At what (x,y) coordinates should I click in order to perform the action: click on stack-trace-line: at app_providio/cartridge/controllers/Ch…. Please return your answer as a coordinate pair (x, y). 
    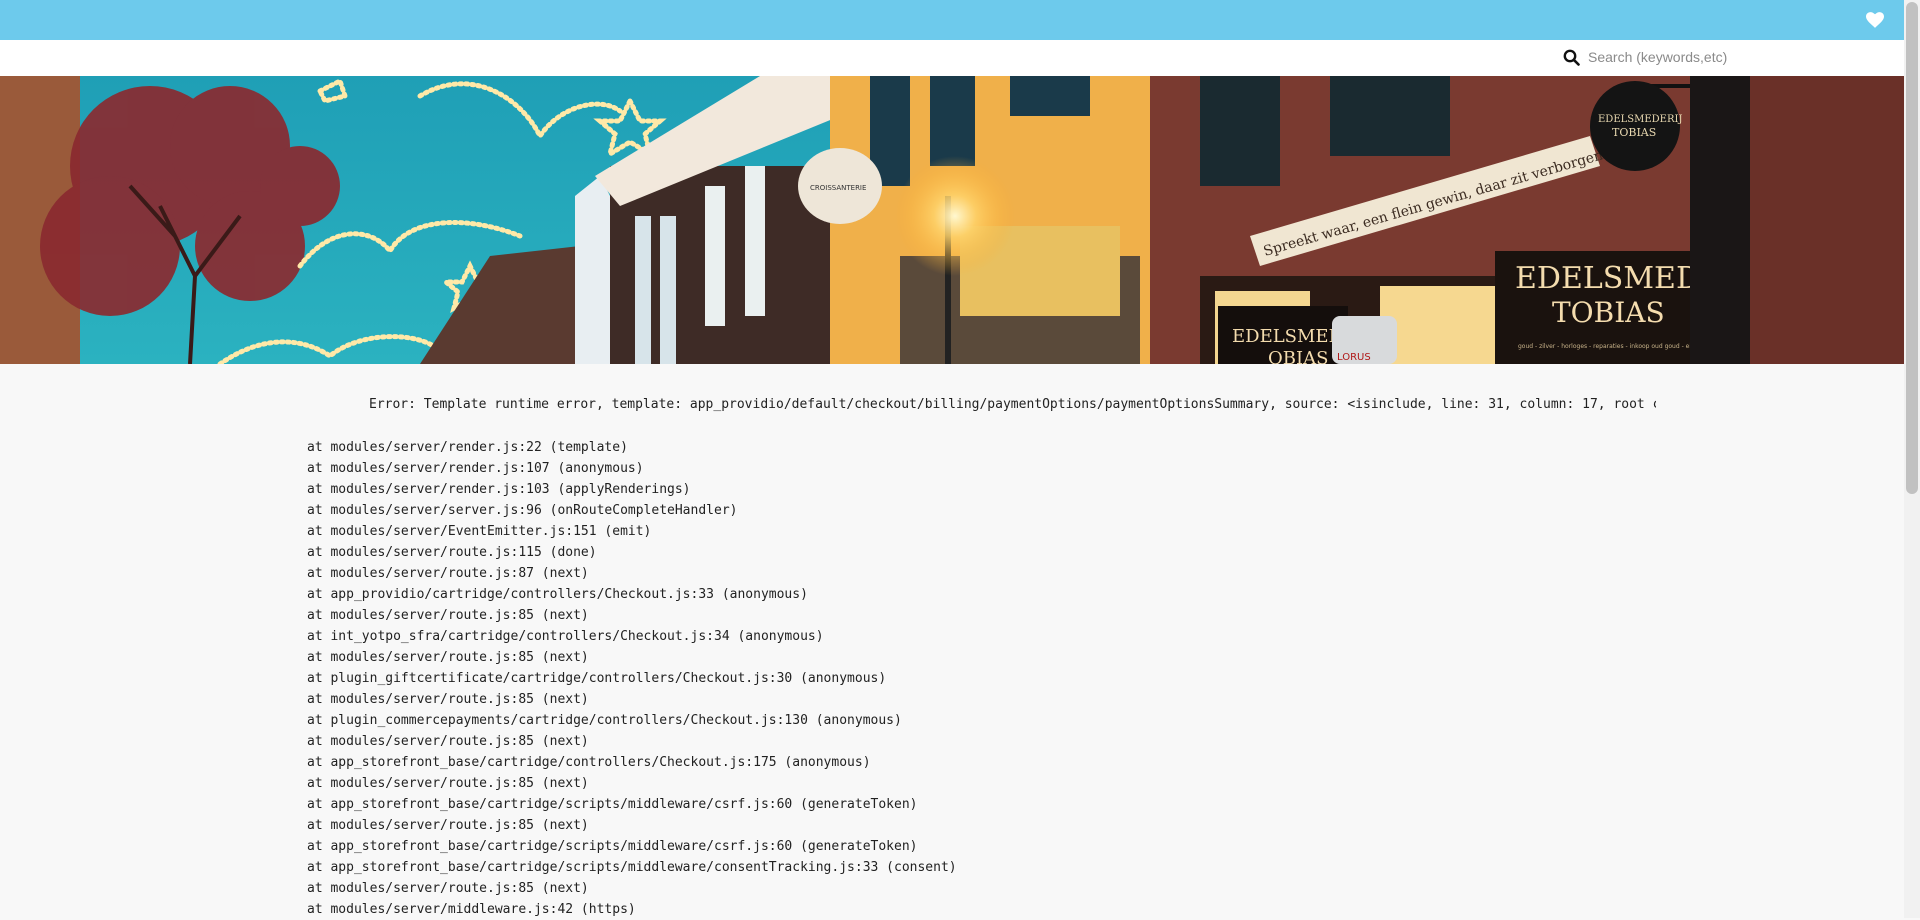
    Looking at the image, I should click on (557, 594).